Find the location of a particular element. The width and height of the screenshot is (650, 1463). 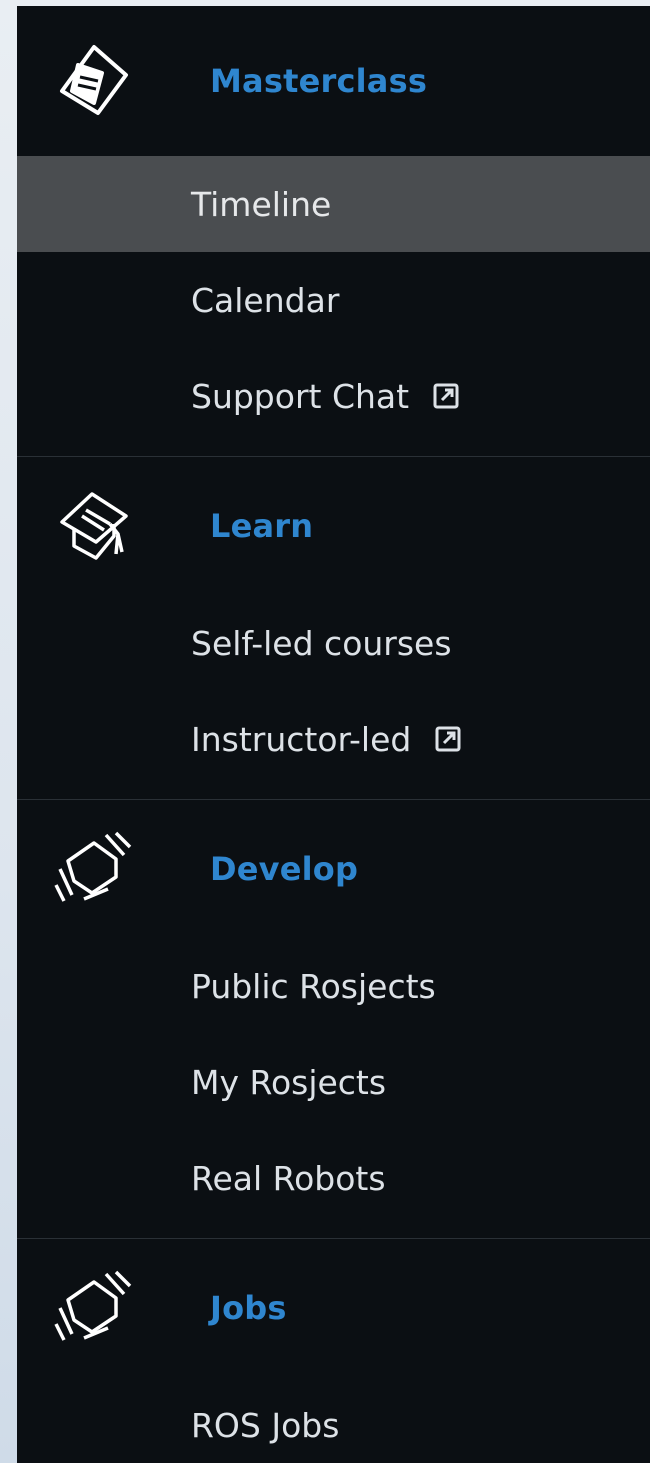

nav-item-real-robots: Real Robots is located at coordinates (333, 1178).